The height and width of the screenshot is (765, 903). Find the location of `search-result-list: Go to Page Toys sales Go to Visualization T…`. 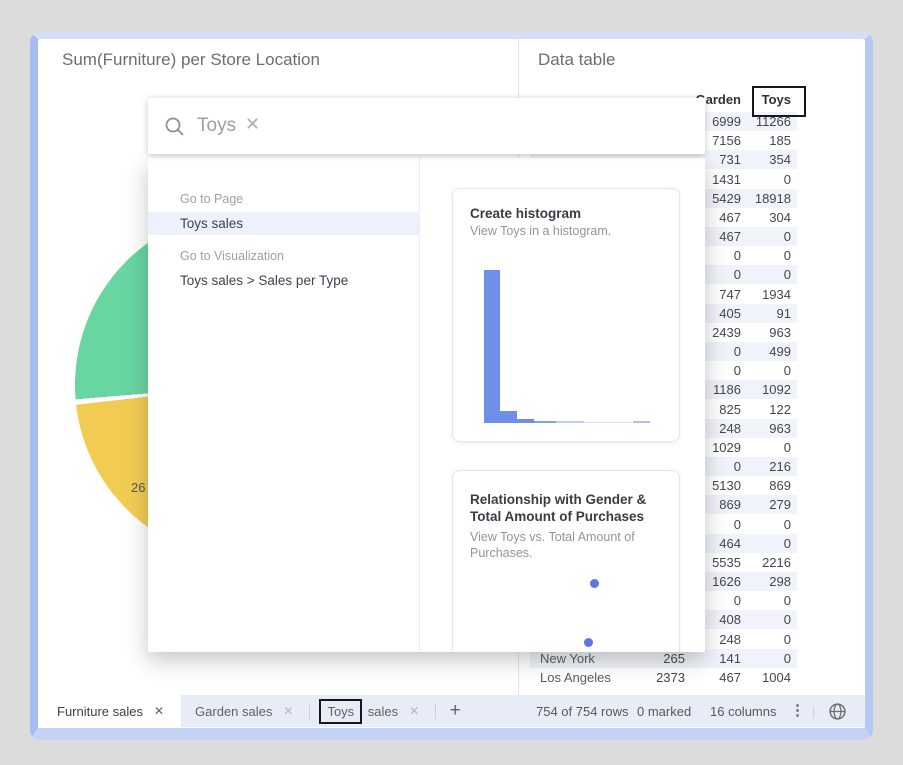

search-result-list: Go to Page Toys sales Go to Visualization T… is located at coordinates (283, 237).